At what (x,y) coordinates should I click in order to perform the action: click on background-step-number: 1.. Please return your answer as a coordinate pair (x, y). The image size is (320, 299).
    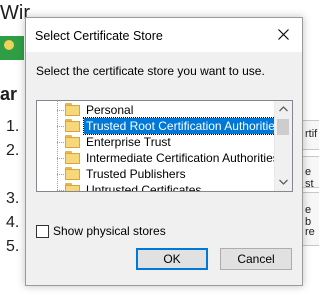
    Looking at the image, I should click on (13, 126).